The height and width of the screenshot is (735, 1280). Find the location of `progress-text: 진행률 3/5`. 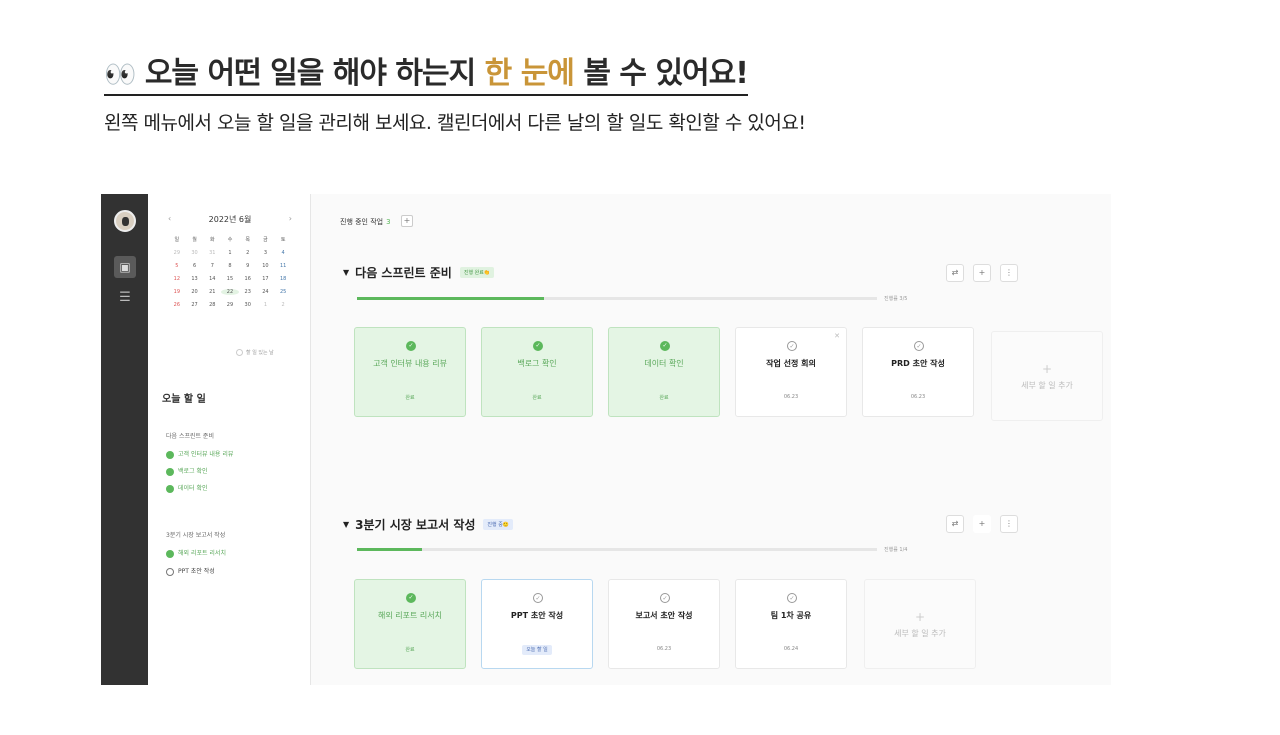

progress-text: 진행률 3/5 is located at coordinates (896, 299).